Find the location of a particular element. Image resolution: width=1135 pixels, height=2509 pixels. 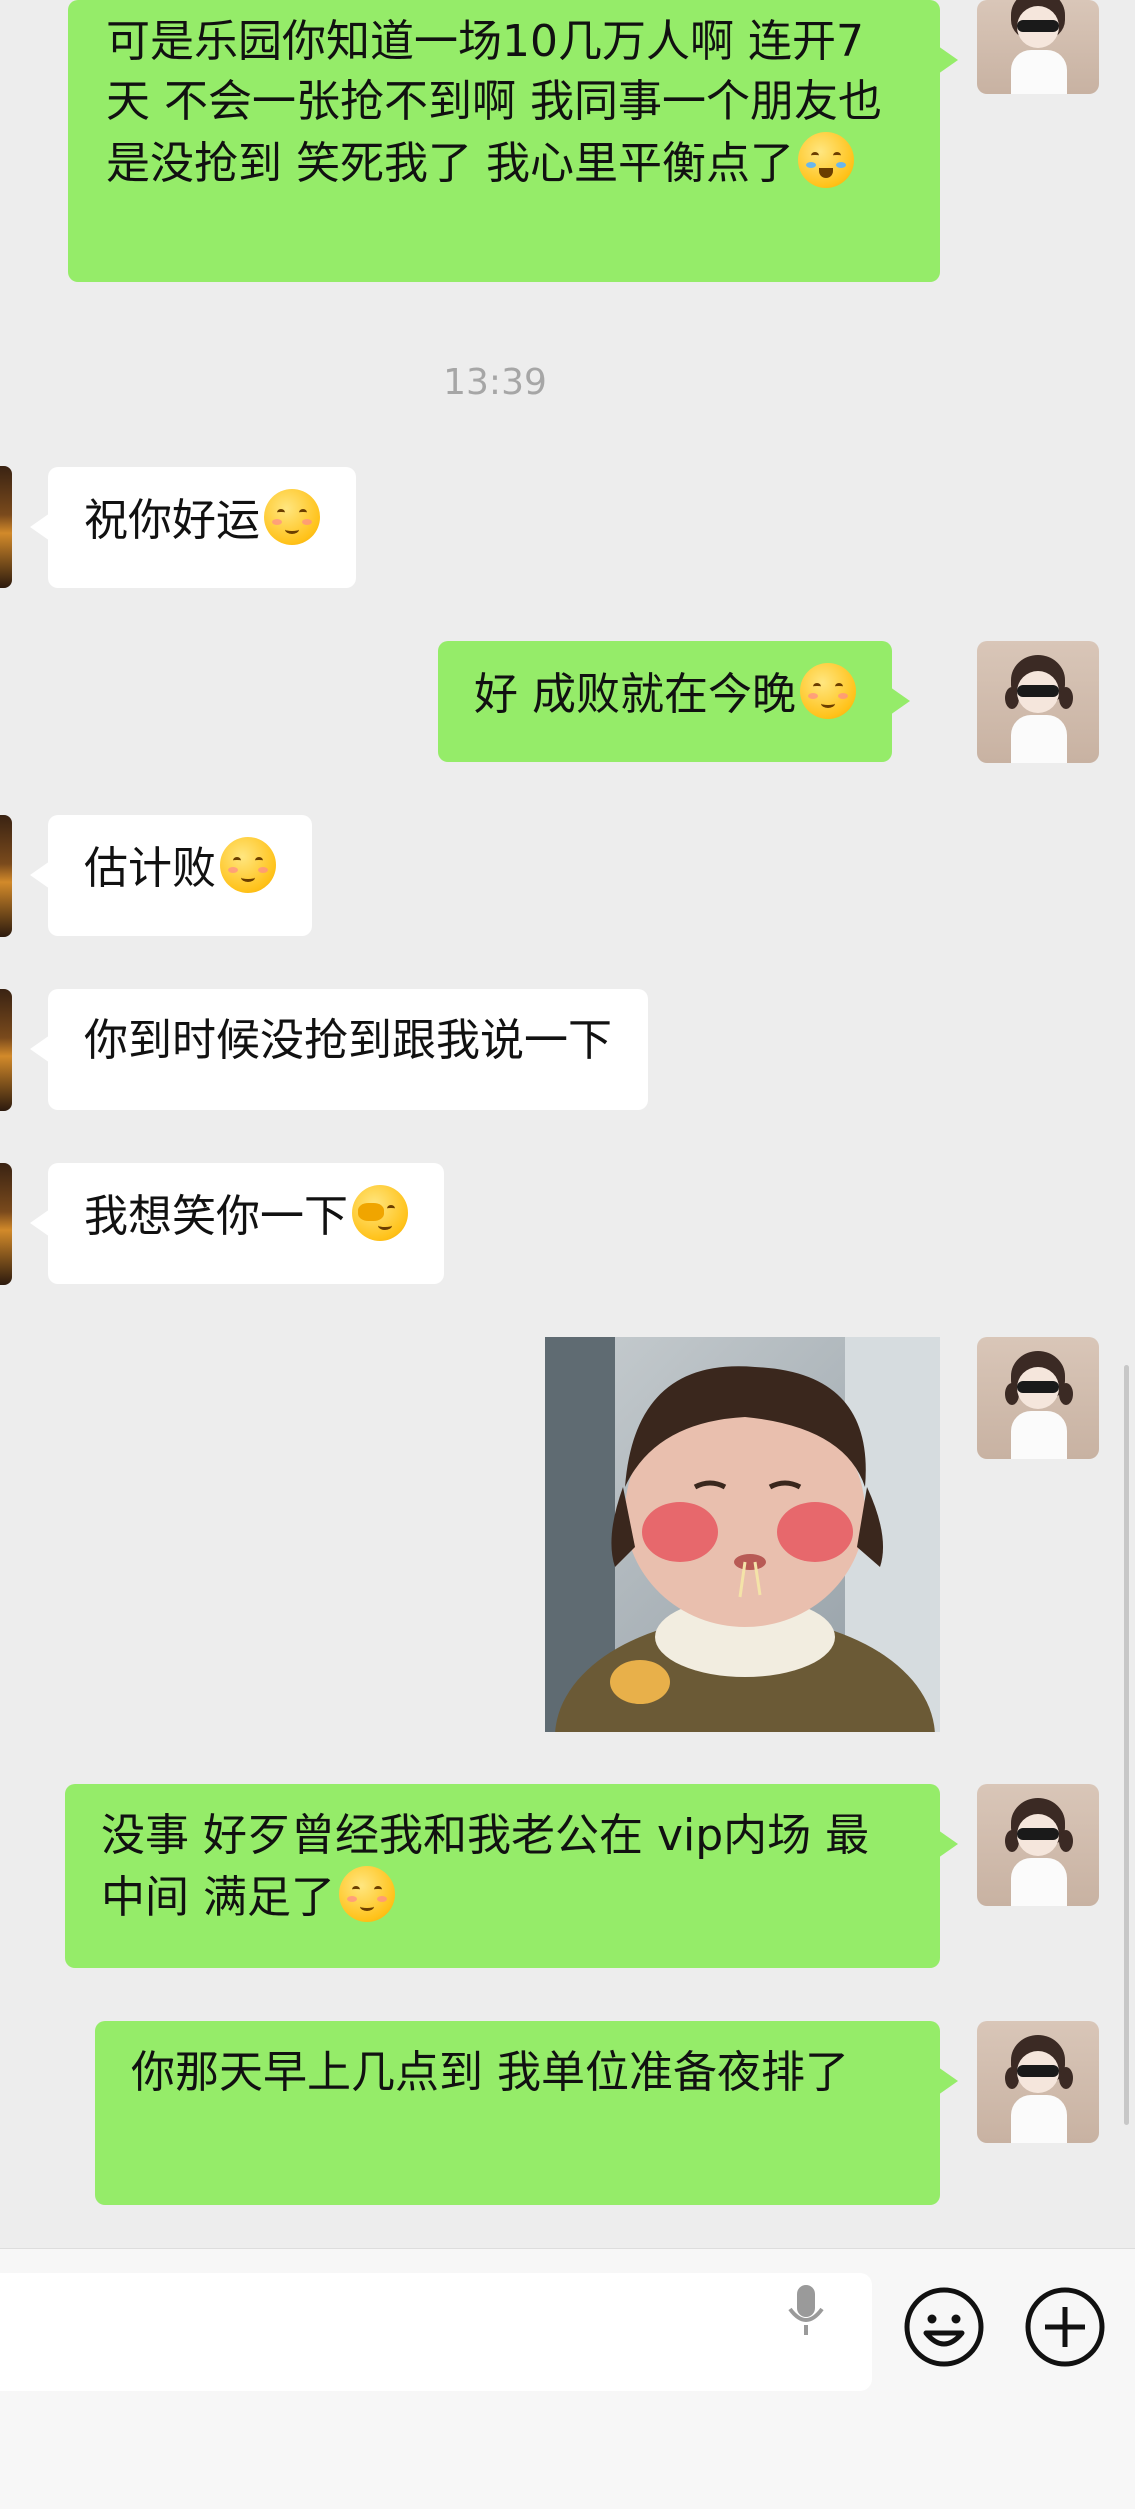

scrollbar is located at coordinates (1126, 1745).